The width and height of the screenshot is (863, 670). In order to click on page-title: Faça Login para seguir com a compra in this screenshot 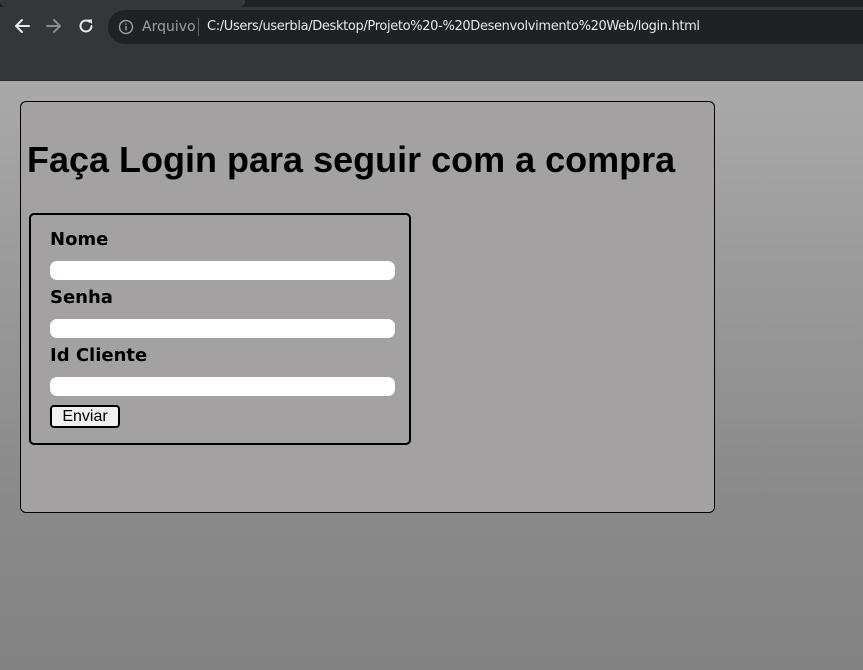, I will do `click(351, 159)`.